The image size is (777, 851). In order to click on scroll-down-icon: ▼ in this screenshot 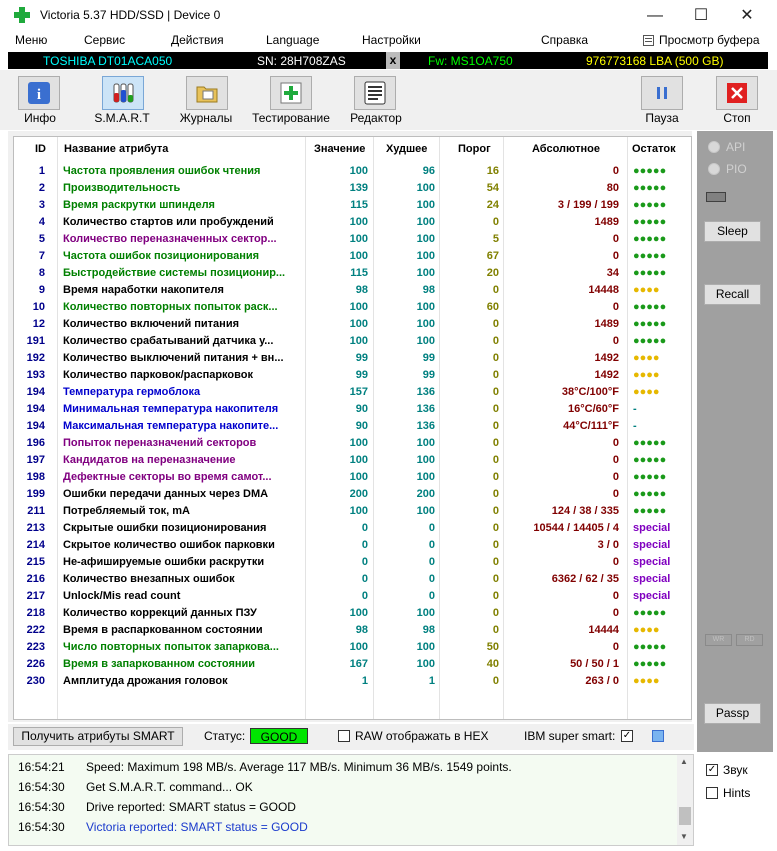, I will do `click(684, 836)`.